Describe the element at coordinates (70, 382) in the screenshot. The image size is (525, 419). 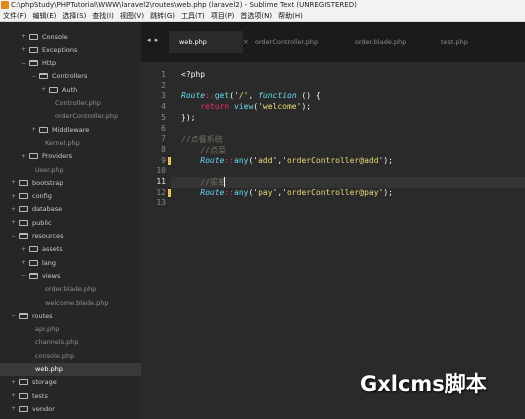
I see `folder-item: + storage` at that location.